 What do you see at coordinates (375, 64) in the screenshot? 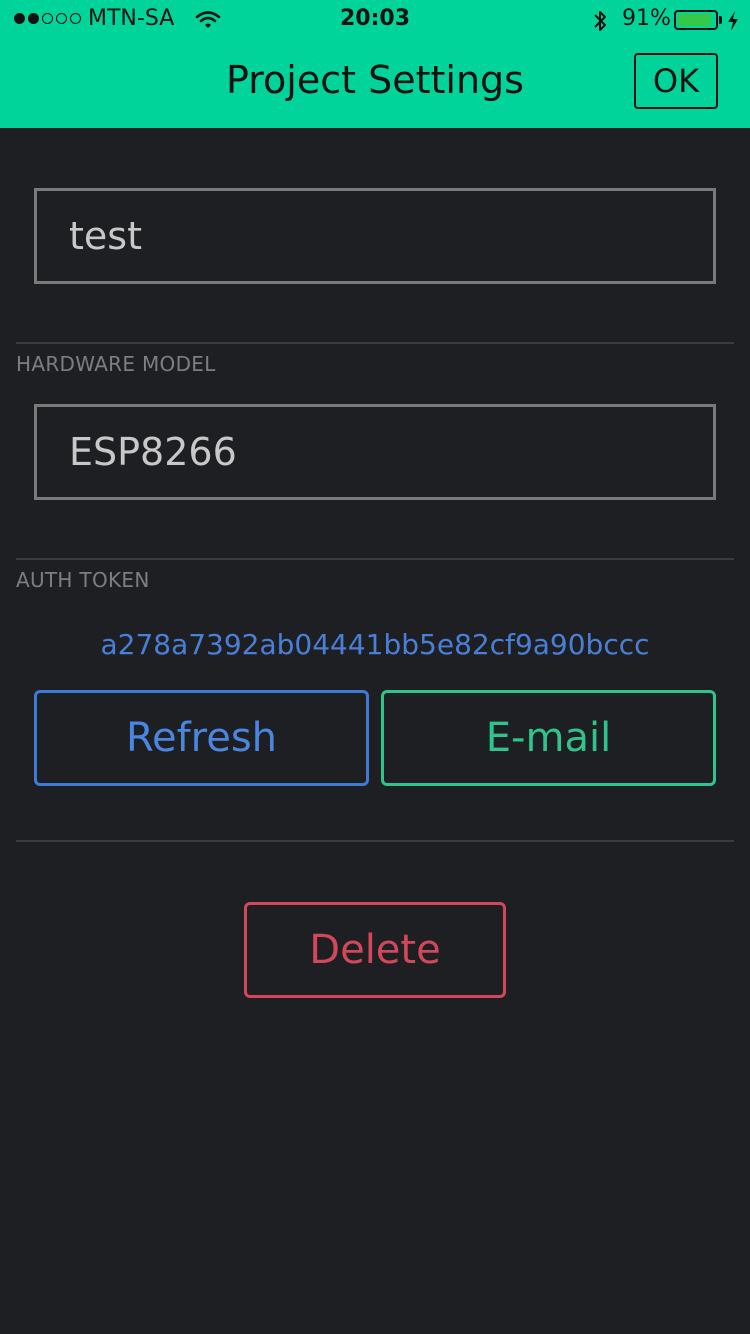
I see `header-bar: MTN-SA 20:03 91% Project Settings OK` at bounding box center [375, 64].